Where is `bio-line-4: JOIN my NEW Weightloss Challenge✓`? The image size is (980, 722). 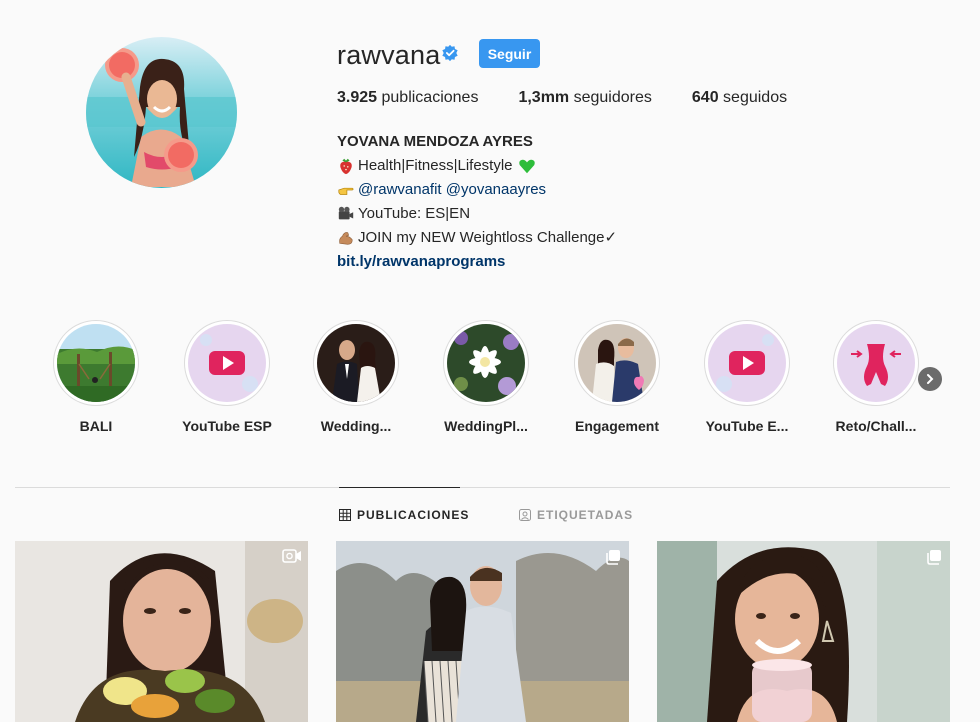
bio-line-4: JOIN my NEW Weightloss Challenge✓ is located at coordinates (477, 238).